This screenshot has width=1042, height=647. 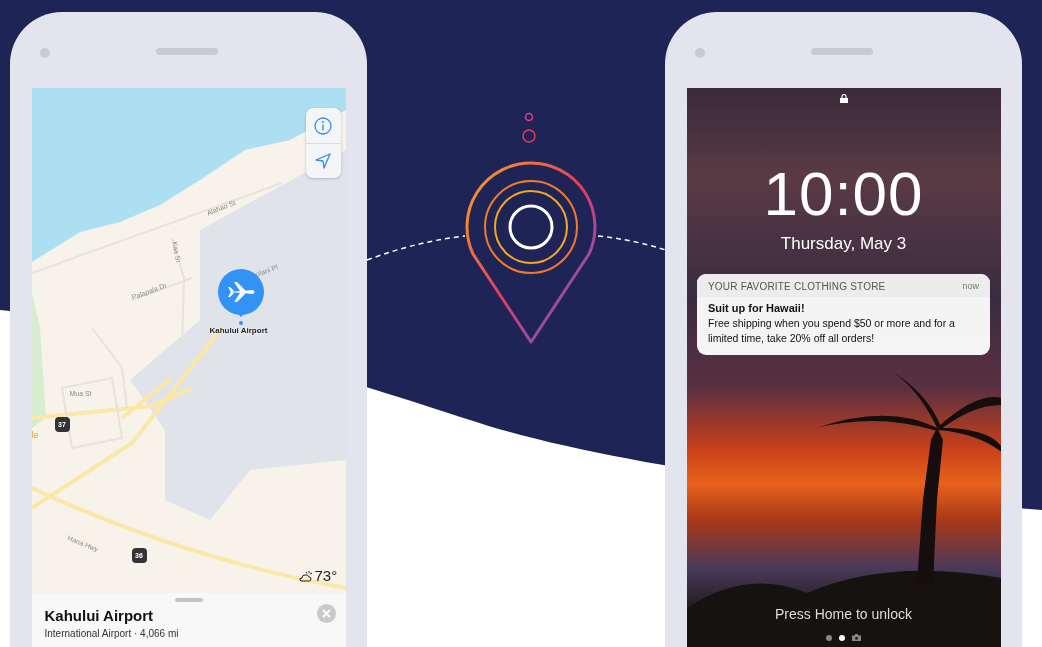 What do you see at coordinates (99, 615) in the screenshot?
I see `place-title: Kahului Airport` at bounding box center [99, 615].